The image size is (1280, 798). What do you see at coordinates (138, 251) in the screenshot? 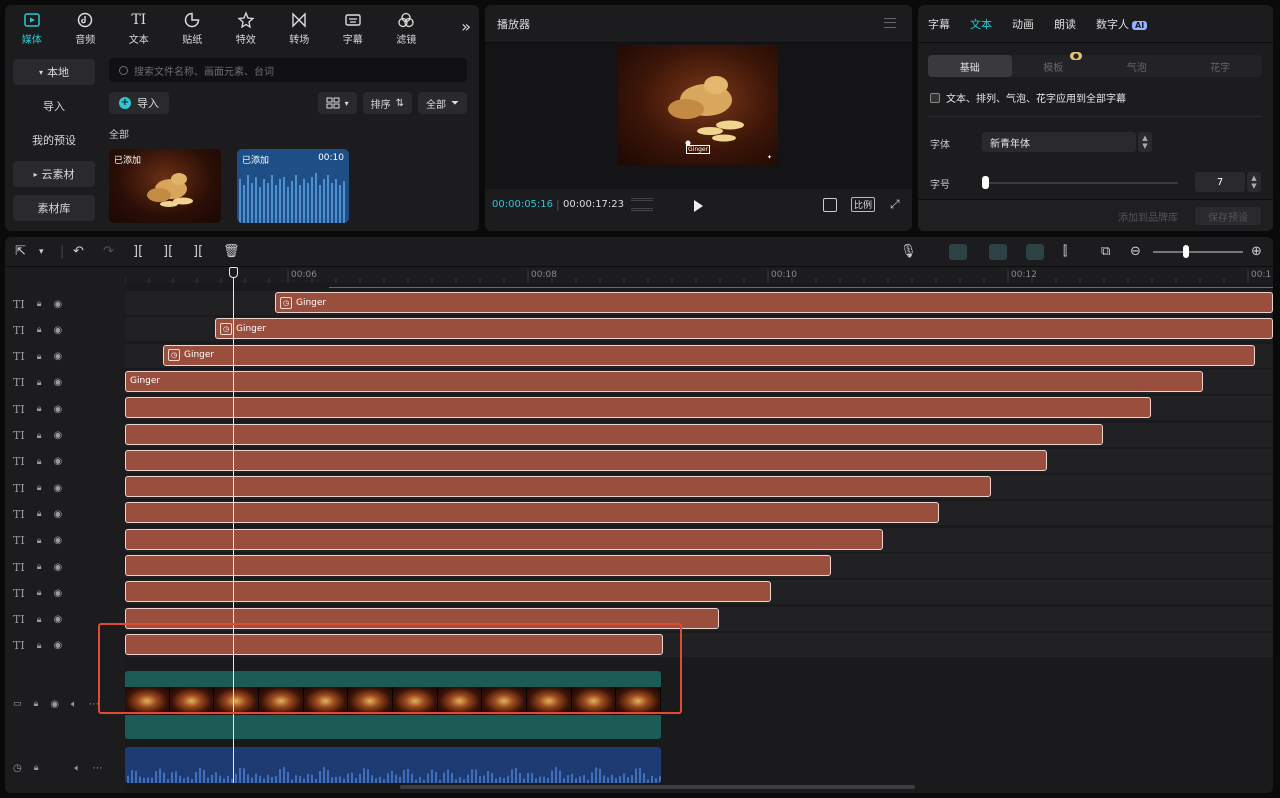
I see `split-icon: ][` at bounding box center [138, 251].